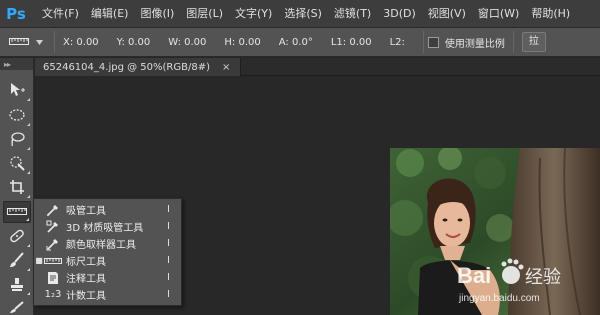 The image size is (600, 315). I want to click on lasso-icon, so click(17, 140).